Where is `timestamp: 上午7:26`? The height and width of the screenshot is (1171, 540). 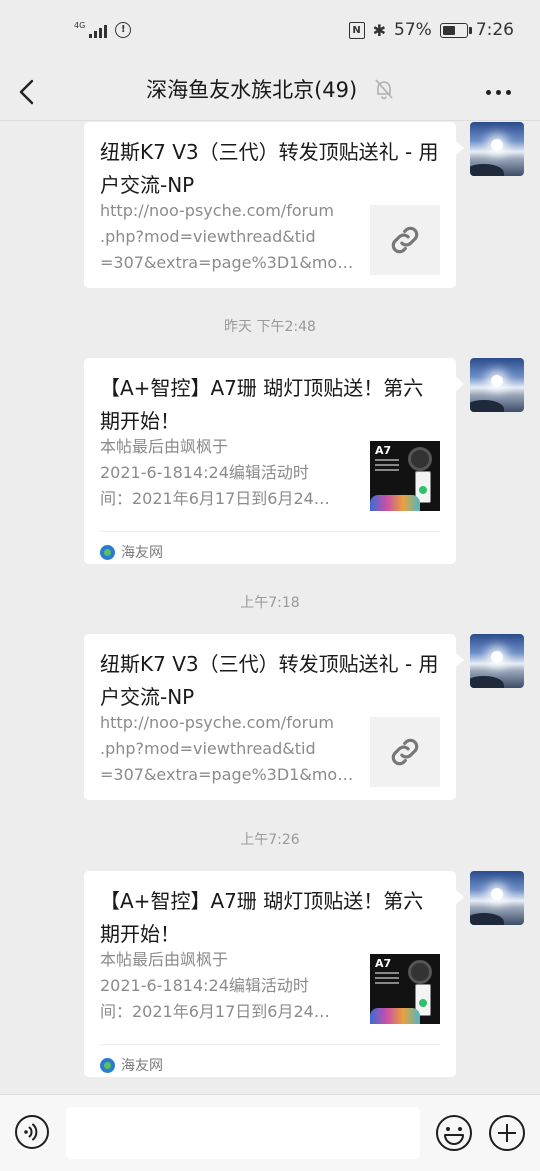
timestamp: 上午7:26 is located at coordinates (270, 840).